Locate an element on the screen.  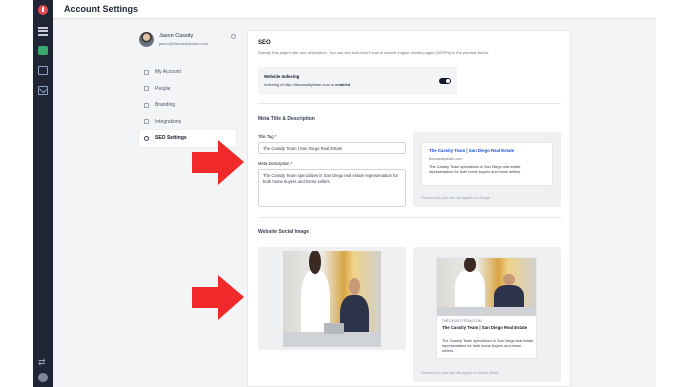
nav-item-branding: Branding is located at coordinates (187, 105).